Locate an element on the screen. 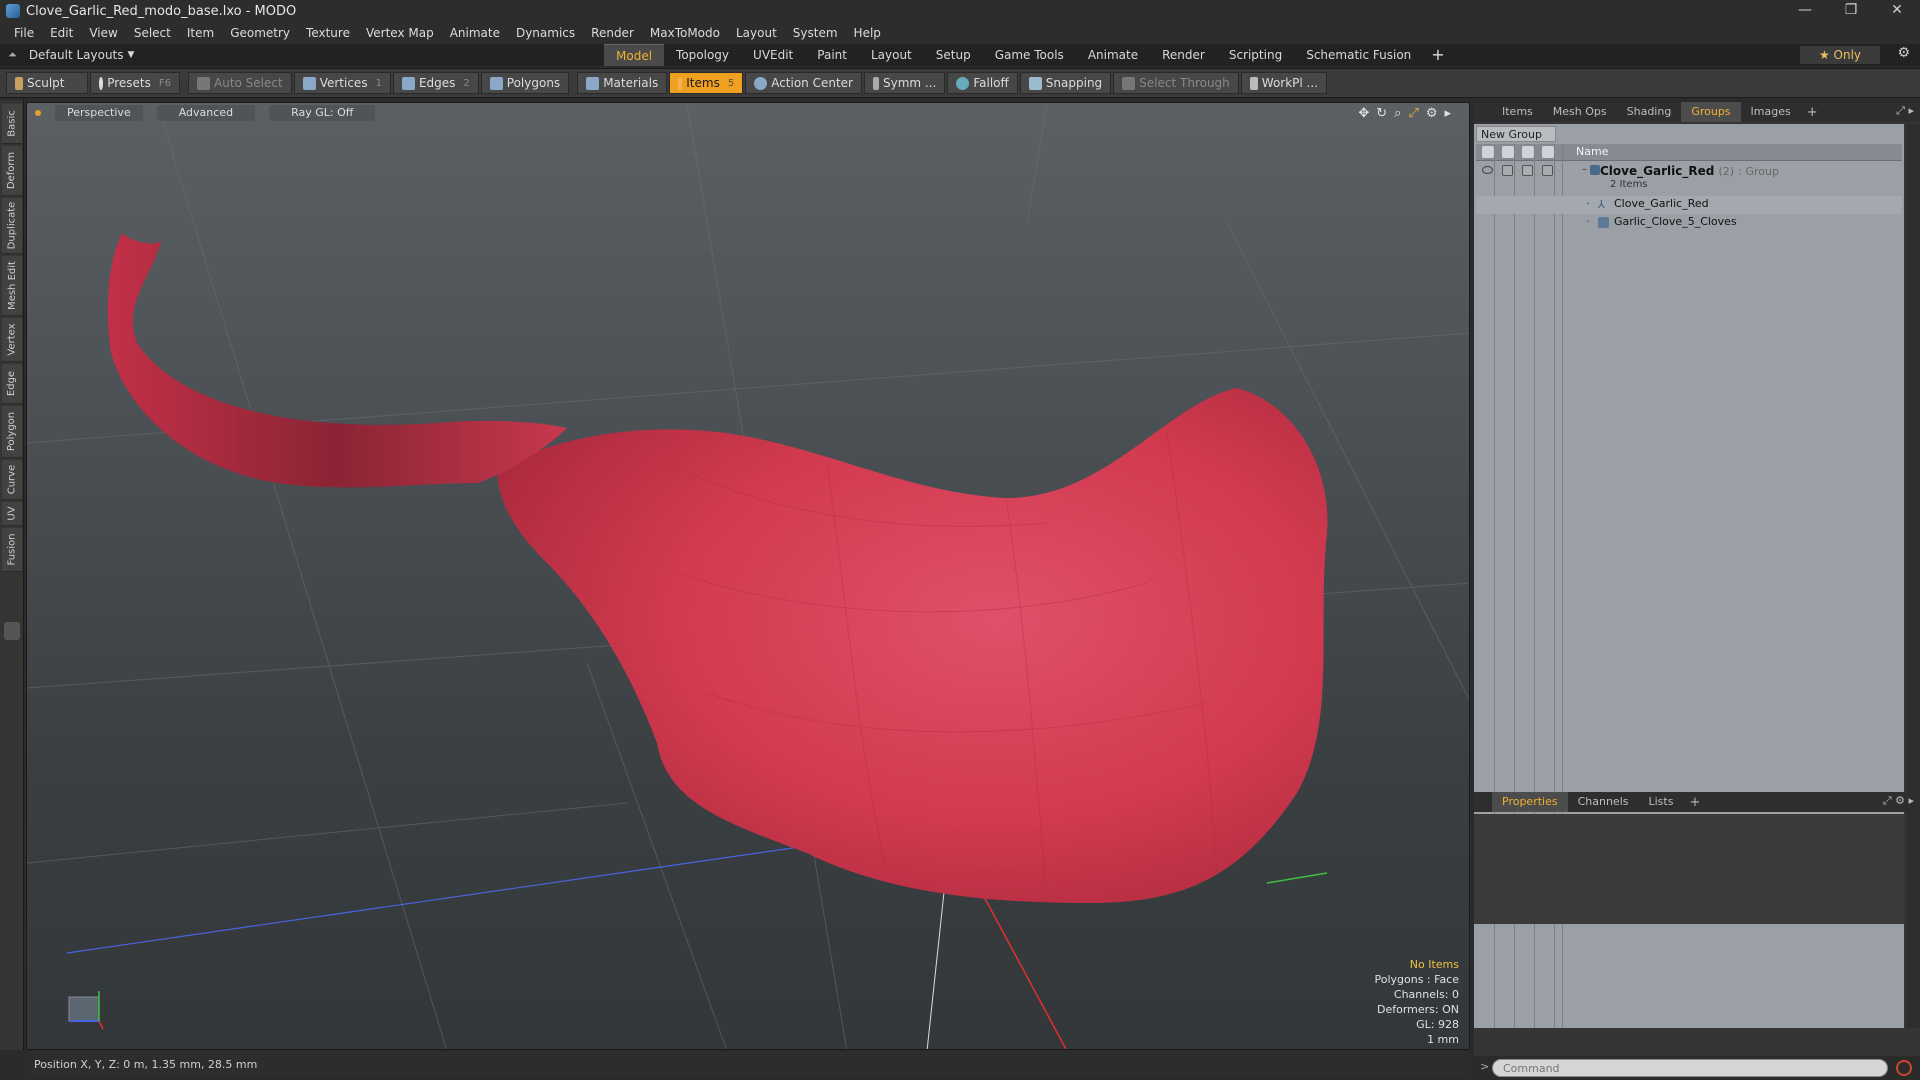  collapse-icon: – is located at coordinates (1584, 169).